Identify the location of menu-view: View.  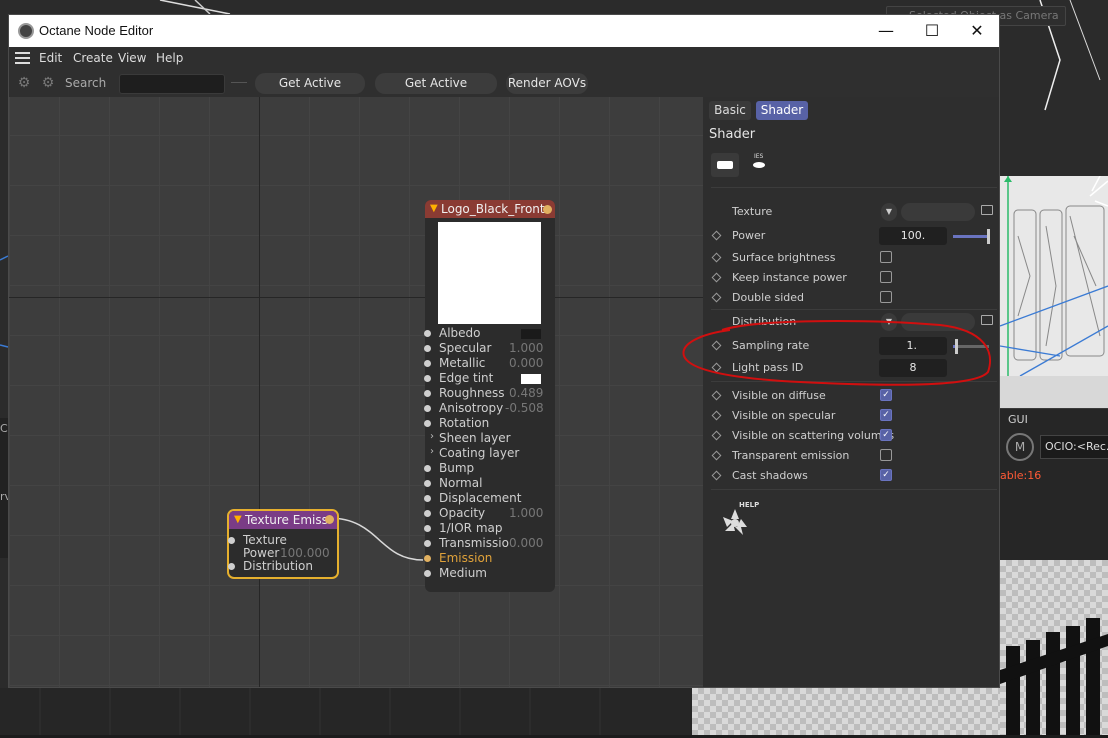
(132, 58).